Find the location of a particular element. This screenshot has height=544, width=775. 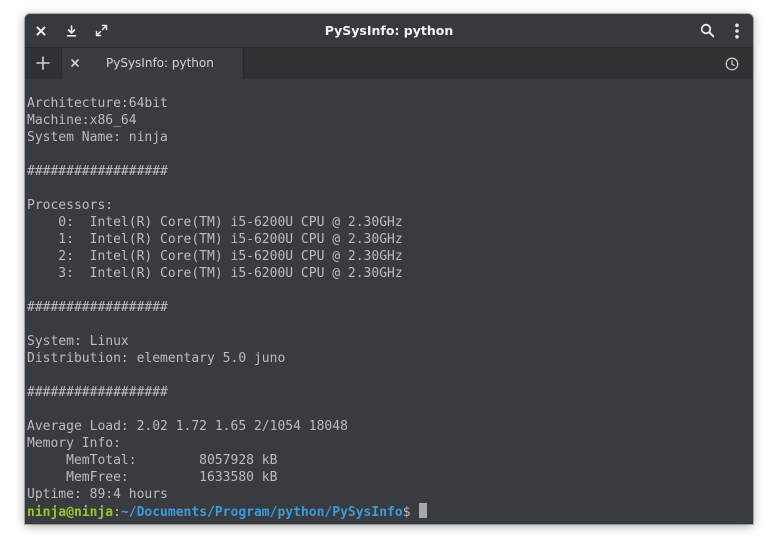

download-icon is located at coordinates (71, 30).